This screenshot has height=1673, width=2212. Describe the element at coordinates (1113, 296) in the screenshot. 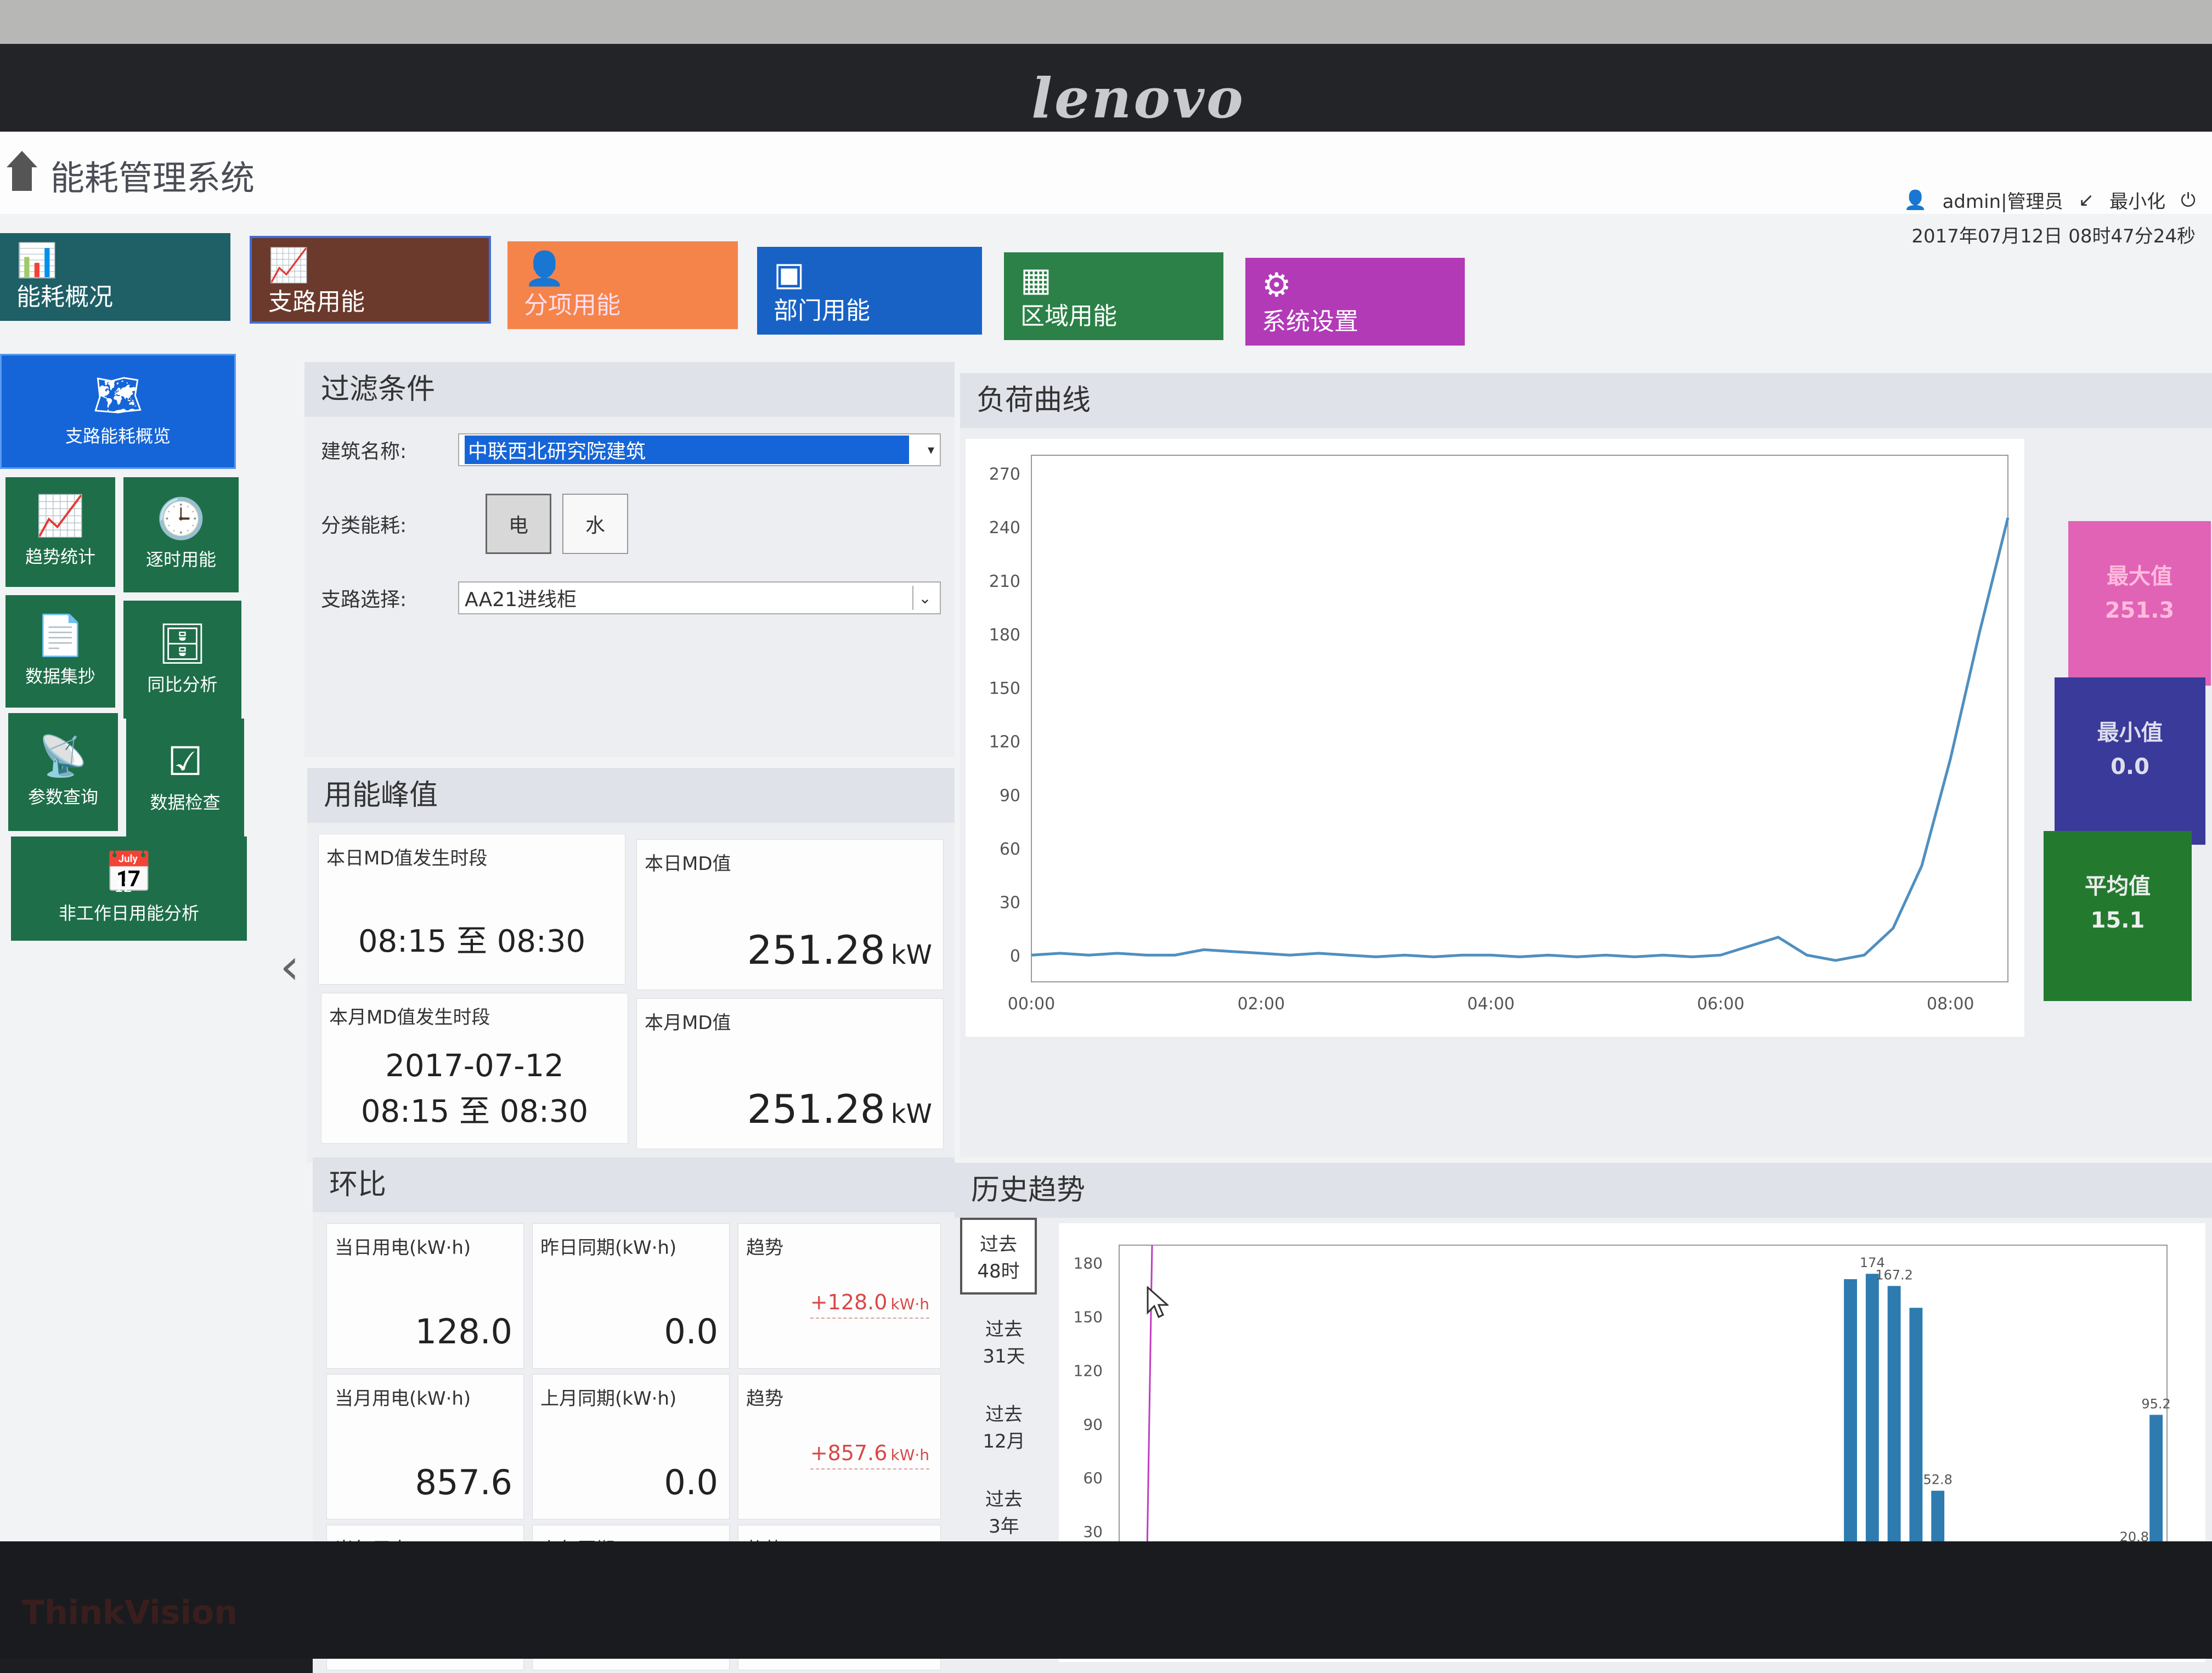

I see `nav-region-button: ▦ 区域用能` at that location.